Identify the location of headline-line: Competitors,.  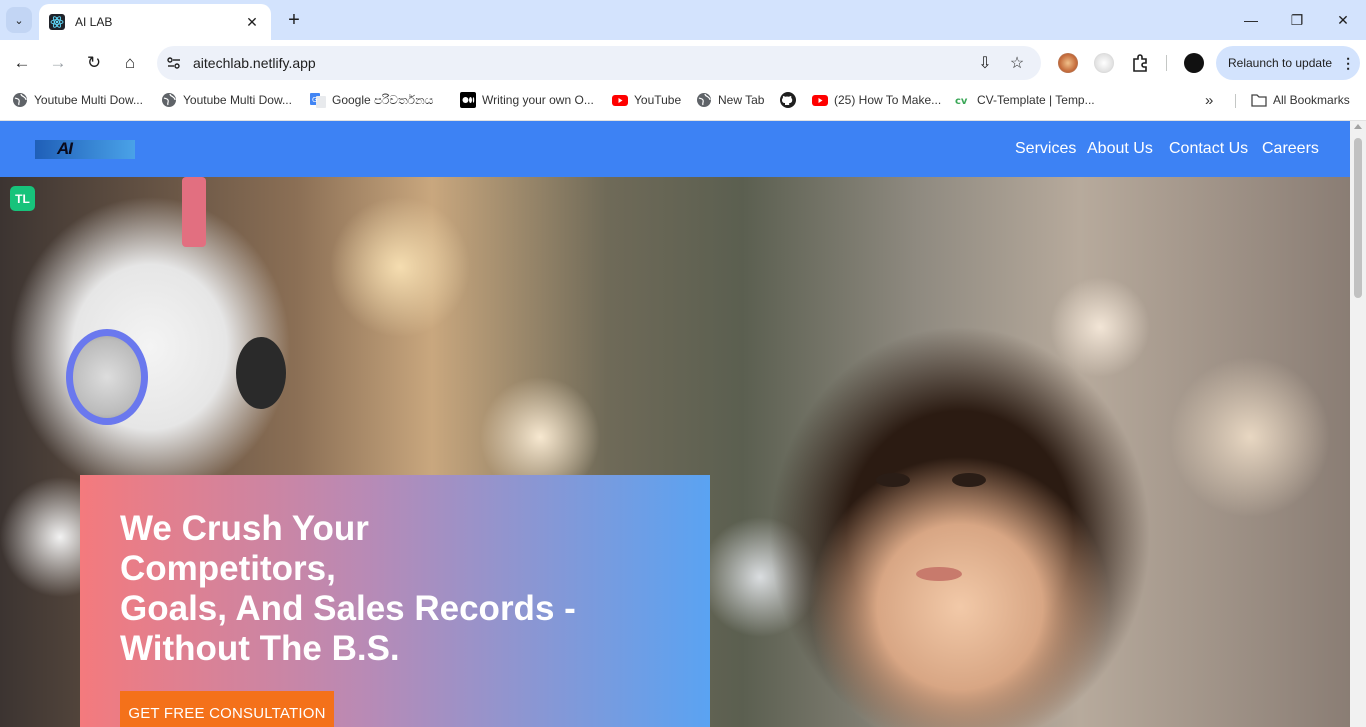
(228, 568).